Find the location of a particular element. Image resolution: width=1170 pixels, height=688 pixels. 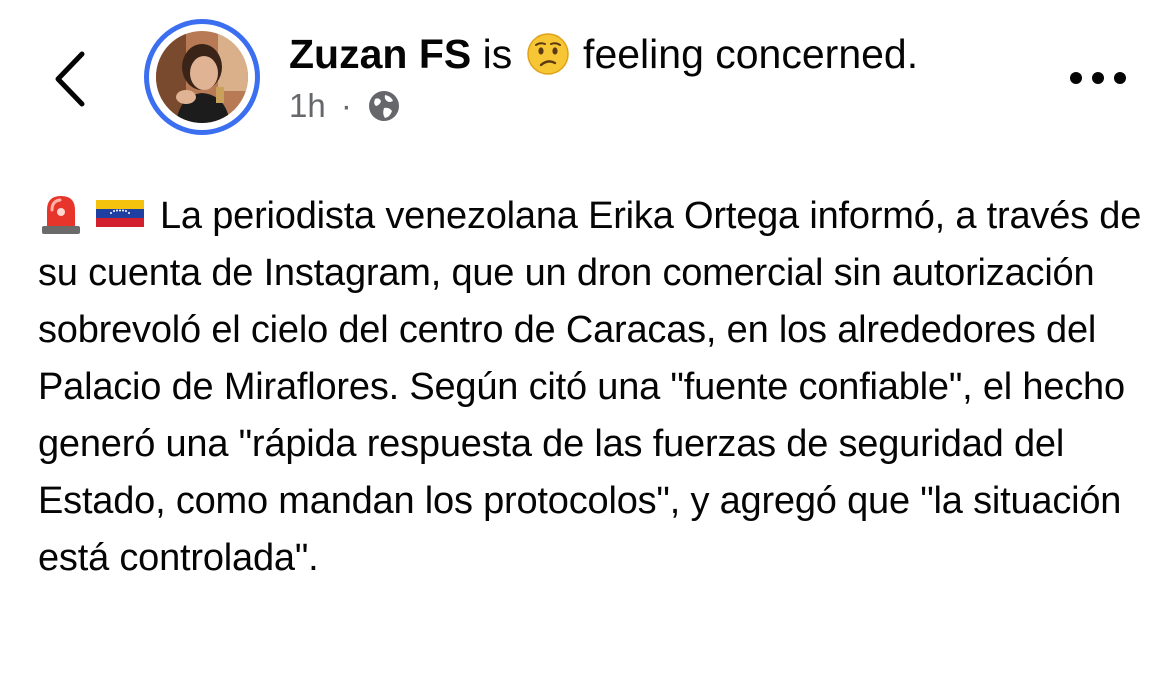

globe-icon is located at coordinates (384, 106).